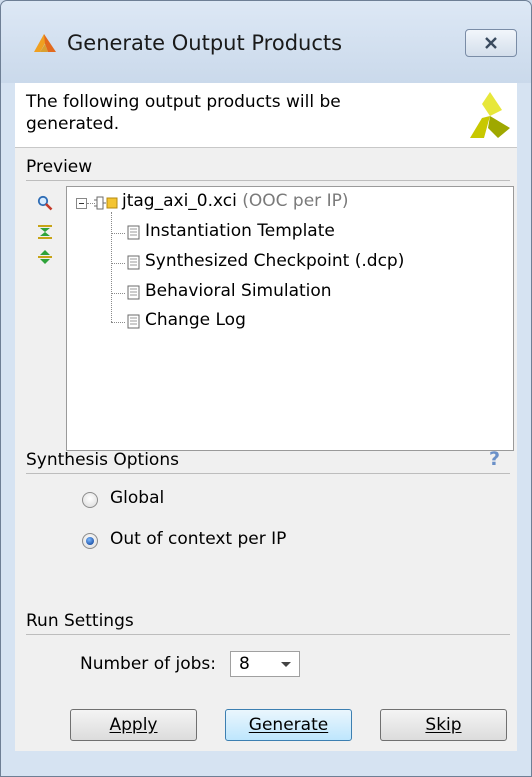  Describe the element at coordinates (179, 201) in the screenshot. I see `tree-root-label: jtag_axi_0.xci` at that location.